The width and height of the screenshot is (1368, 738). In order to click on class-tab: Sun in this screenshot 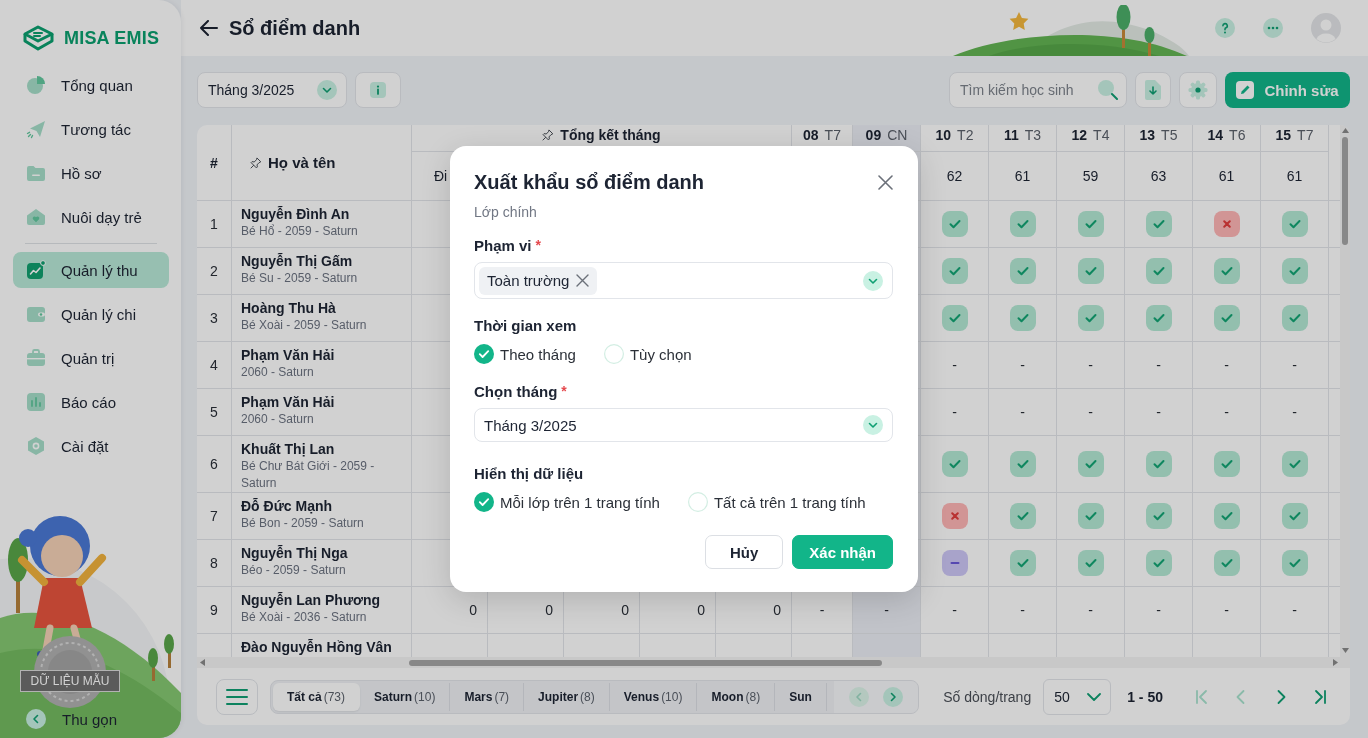, I will do `click(801, 696)`.